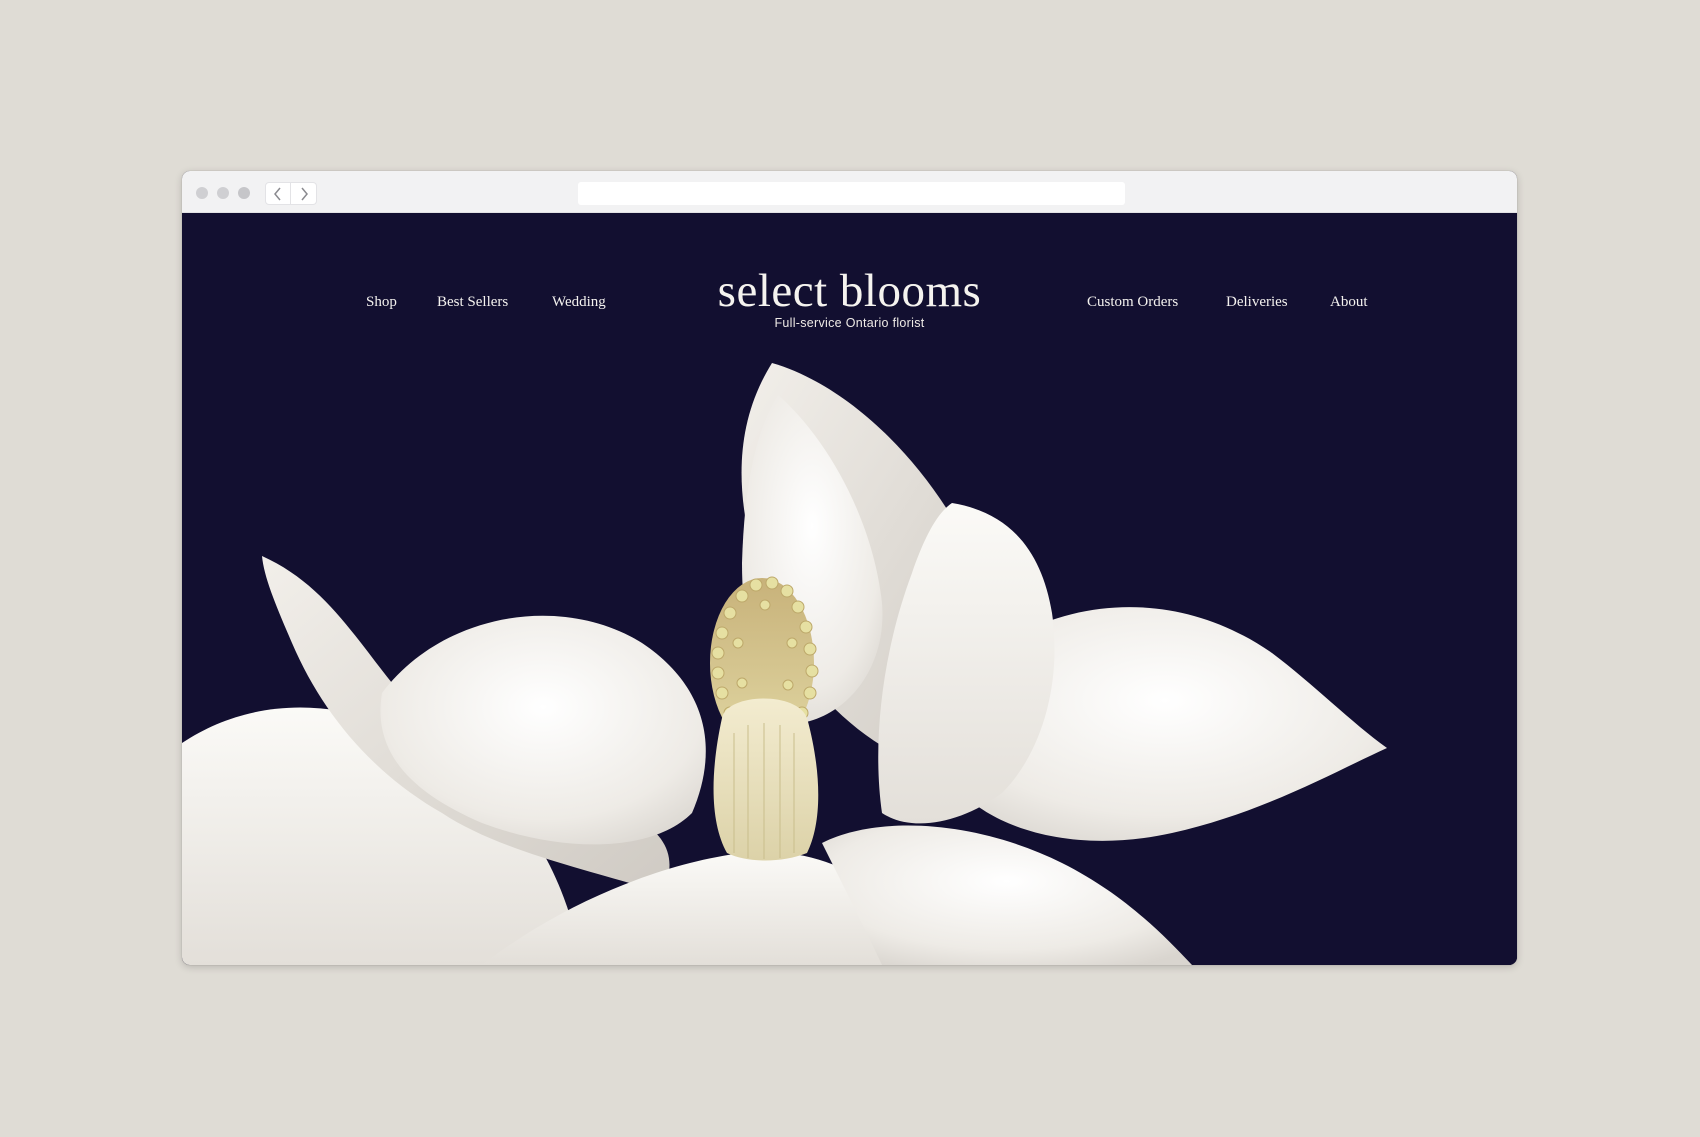 The image size is (1700, 1137). Describe the element at coordinates (244, 193) in the screenshot. I see `window-zoom-dot` at that location.